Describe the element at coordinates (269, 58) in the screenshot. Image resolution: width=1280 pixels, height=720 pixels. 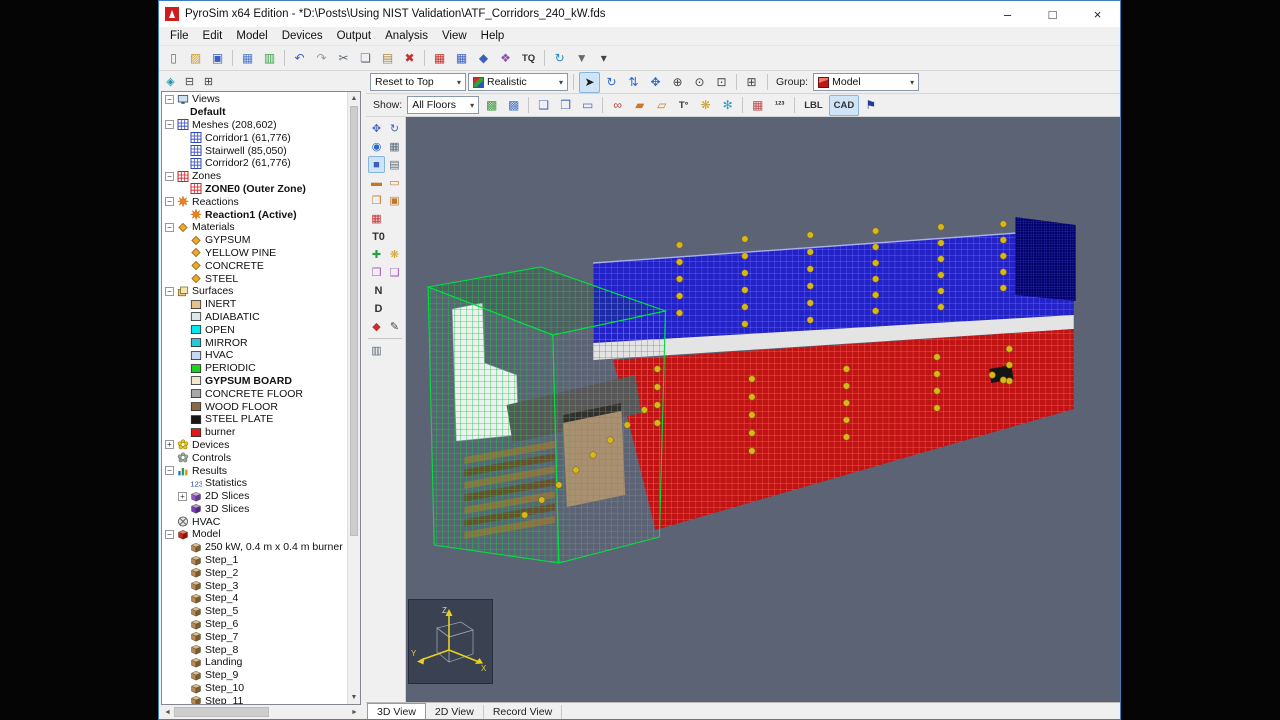
I see `chart-icon: ▥` at that location.